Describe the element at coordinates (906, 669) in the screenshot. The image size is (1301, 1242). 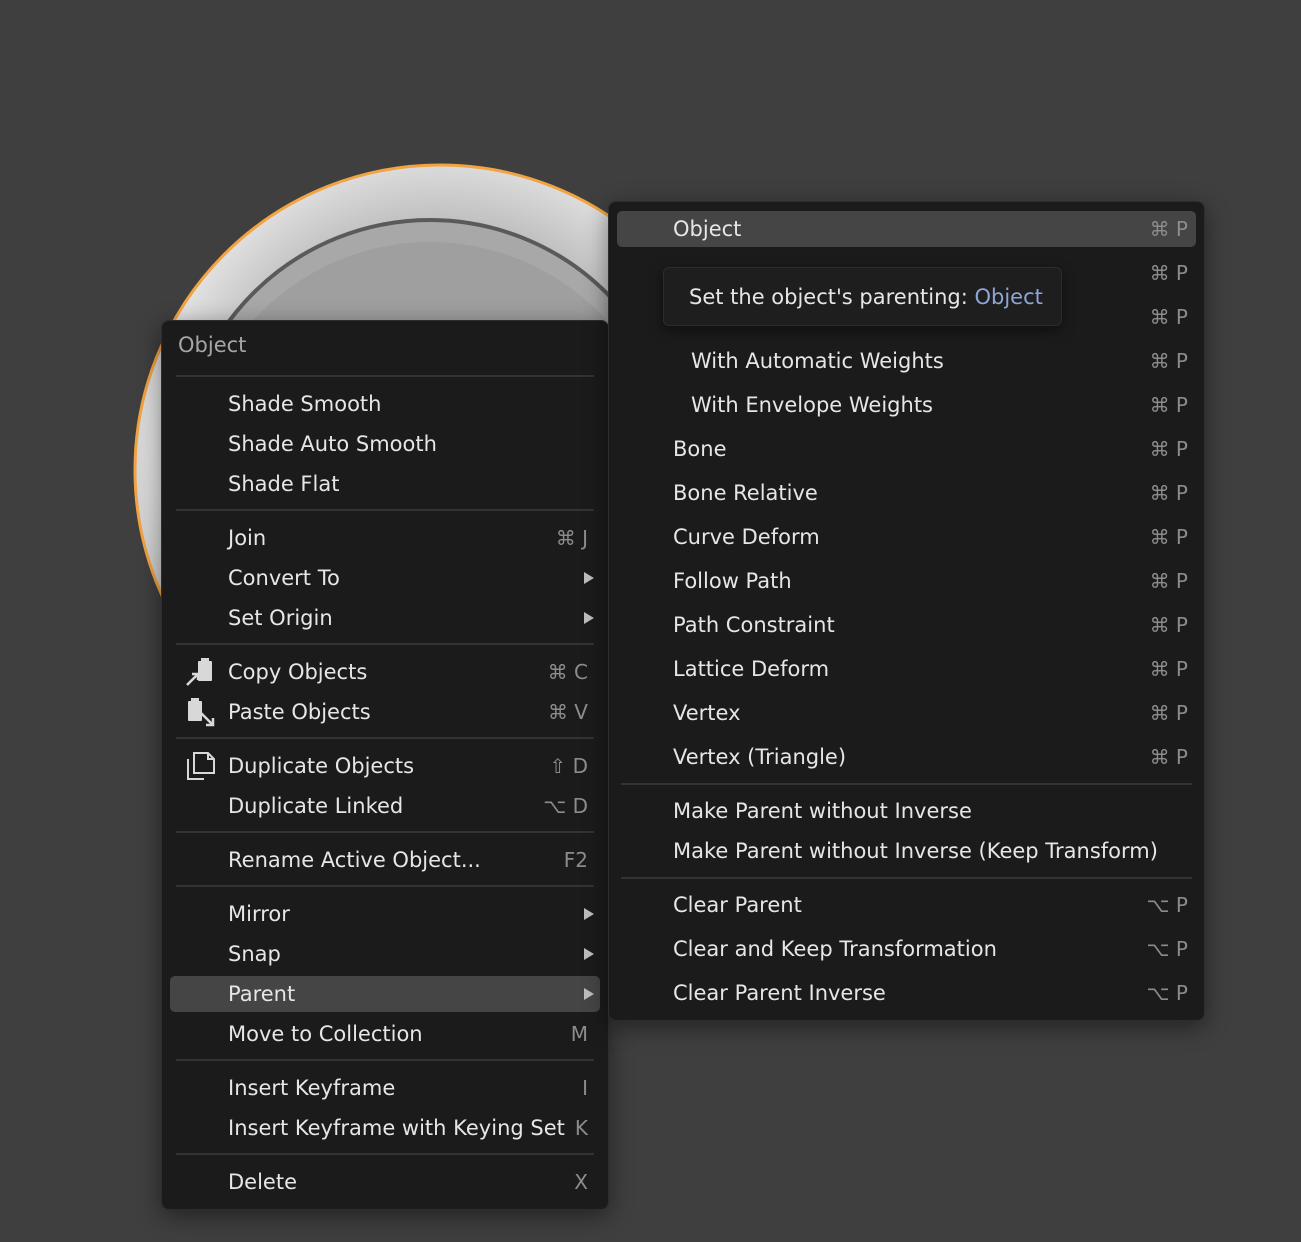
I see `menu-item-lattice-deform: Lattice Deform ⌘ P` at that location.